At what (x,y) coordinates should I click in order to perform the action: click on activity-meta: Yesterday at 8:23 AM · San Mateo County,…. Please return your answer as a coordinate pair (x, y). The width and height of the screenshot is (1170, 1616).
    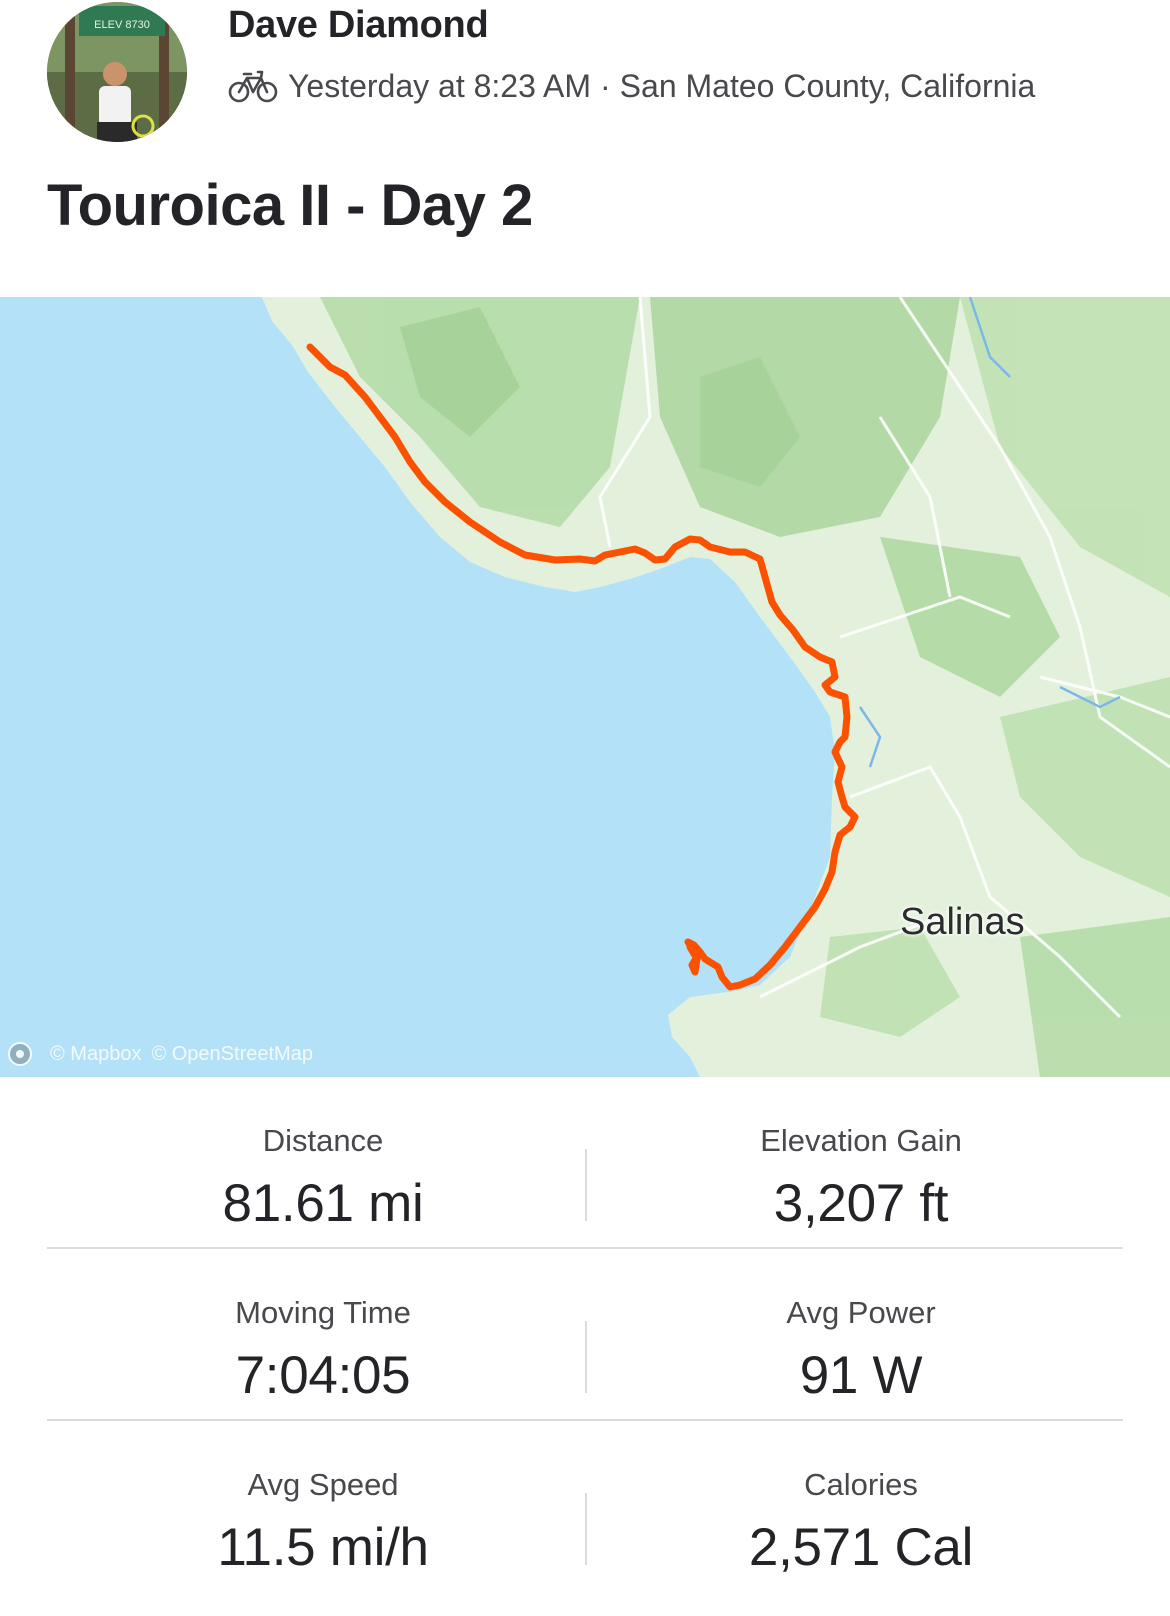
    Looking at the image, I should click on (631, 86).